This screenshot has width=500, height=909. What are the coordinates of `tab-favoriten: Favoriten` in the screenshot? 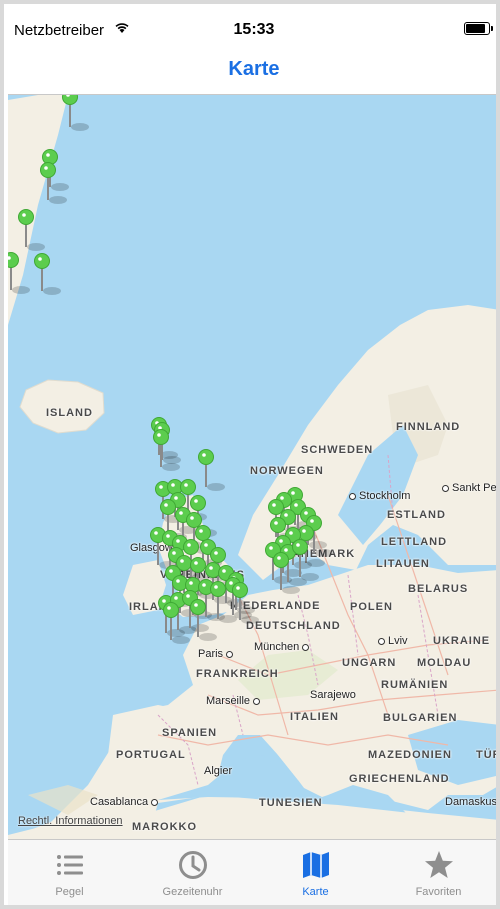 It's located at (436, 872).